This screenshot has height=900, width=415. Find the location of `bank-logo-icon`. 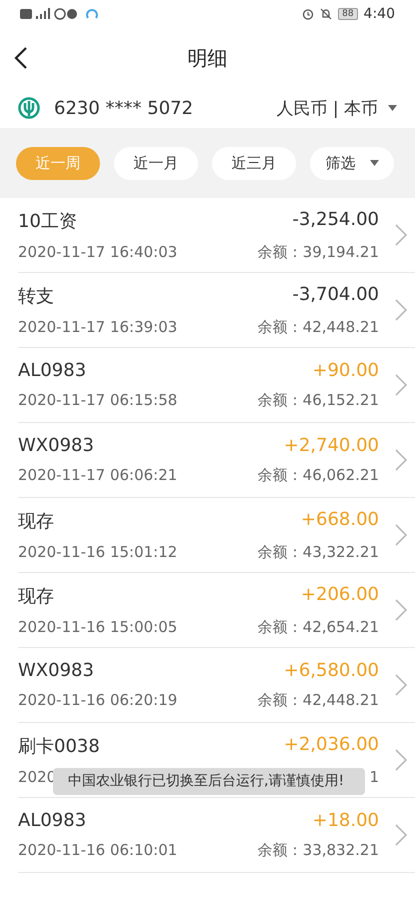

bank-logo-icon is located at coordinates (29, 108).